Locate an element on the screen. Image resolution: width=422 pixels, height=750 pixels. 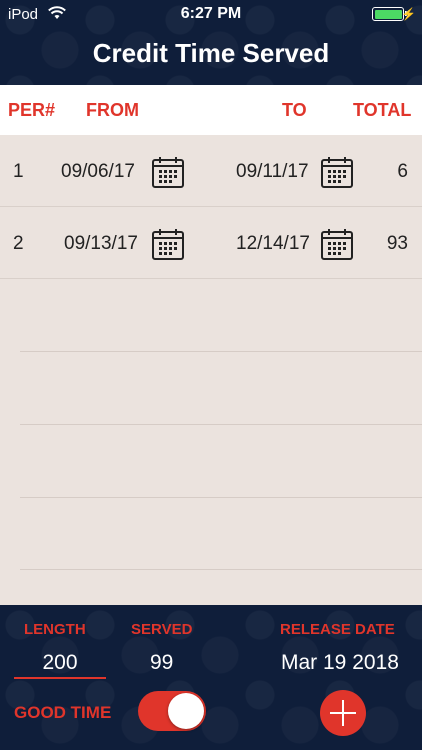
served-value: 99 is located at coordinates (162, 662).